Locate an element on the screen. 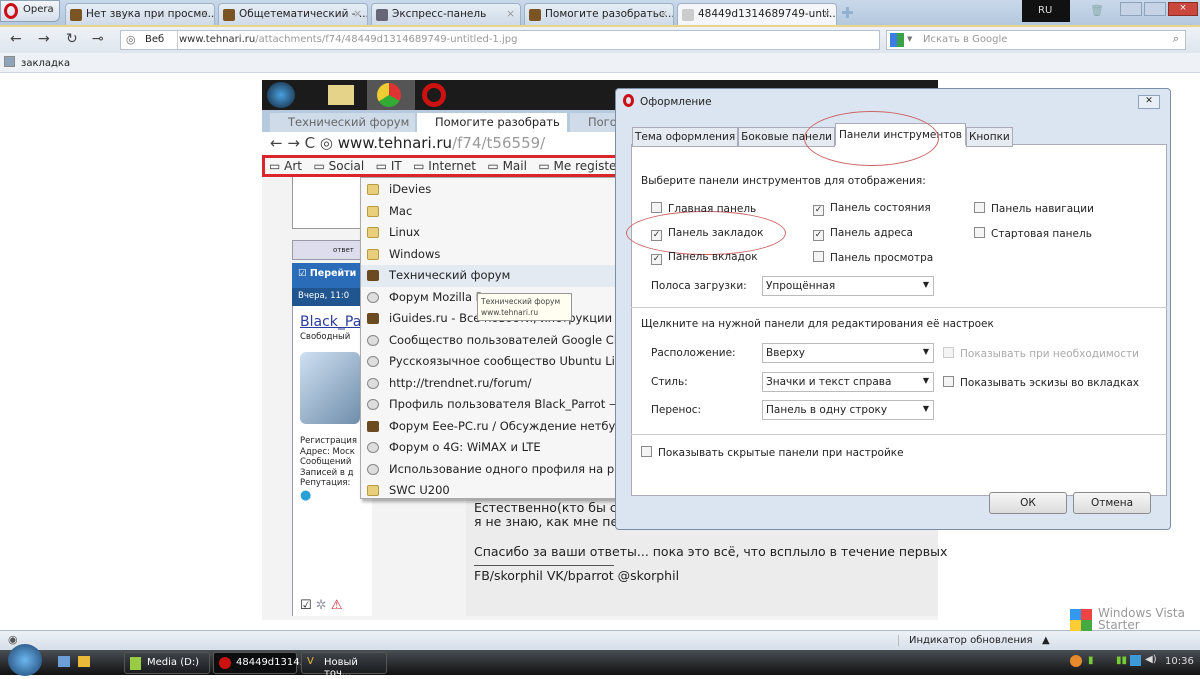  toolbar-checkbox: Панель навигации is located at coordinates (1034, 208).